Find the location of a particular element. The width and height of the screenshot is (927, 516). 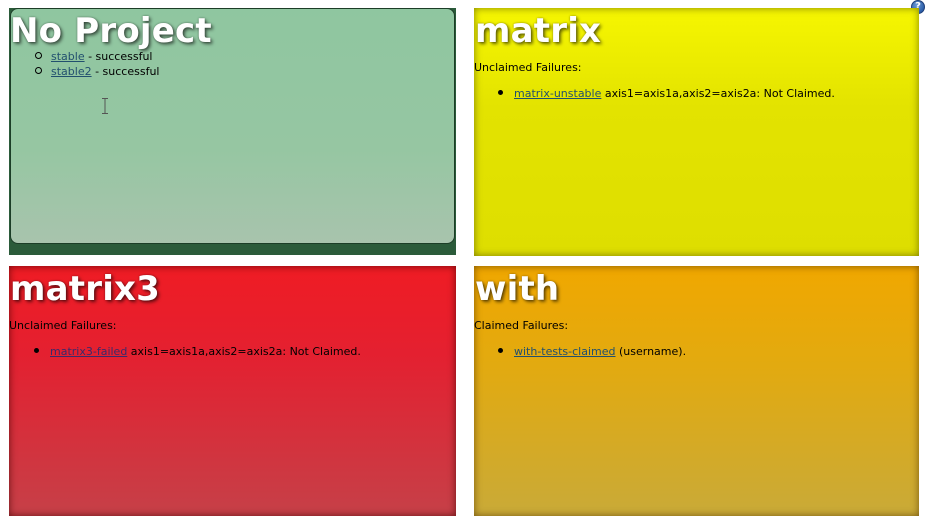

list-item: stable - successful is located at coordinates (97, 56).